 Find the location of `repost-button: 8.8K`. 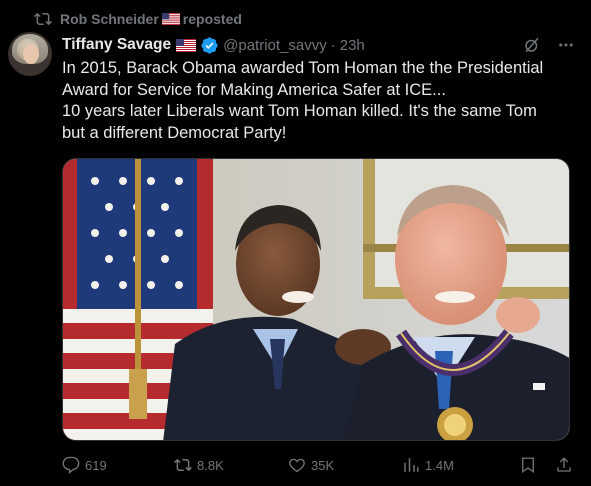

repost-button: 8.8K is located at coordinates (199, 465).